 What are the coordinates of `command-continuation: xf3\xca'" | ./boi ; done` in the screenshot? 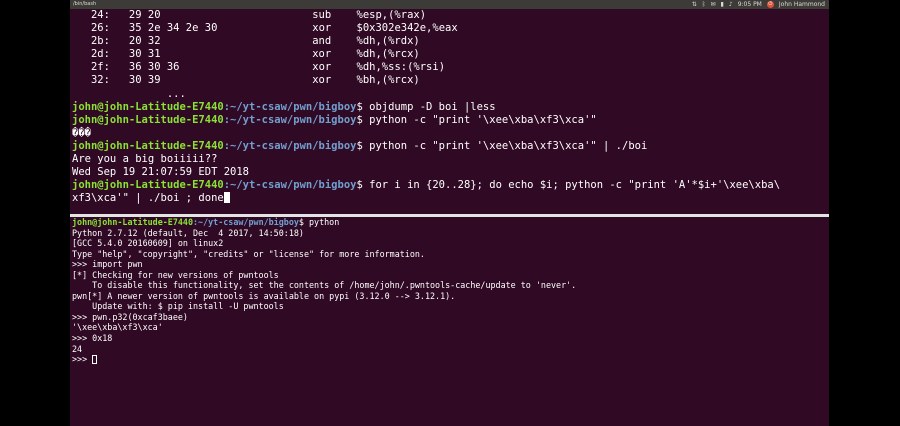 It's located at (449, 198).